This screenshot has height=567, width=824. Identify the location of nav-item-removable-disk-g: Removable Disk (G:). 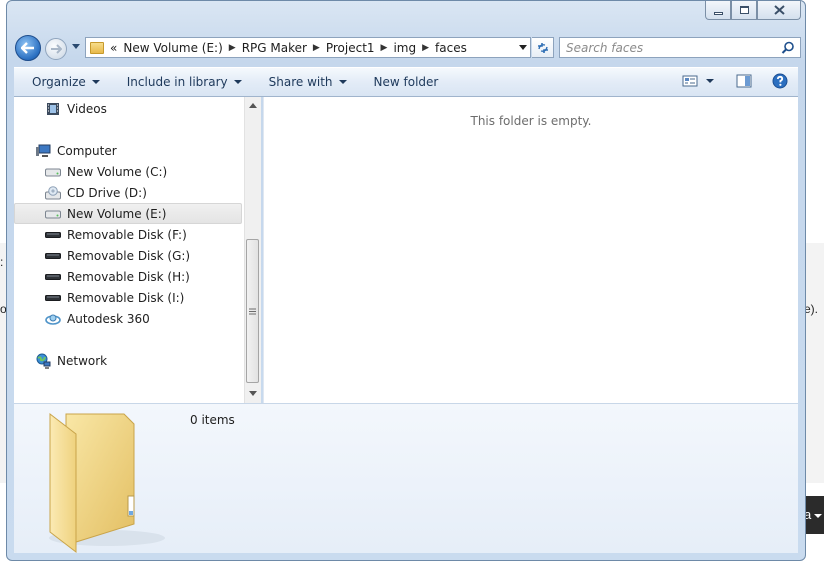
(128, 255).